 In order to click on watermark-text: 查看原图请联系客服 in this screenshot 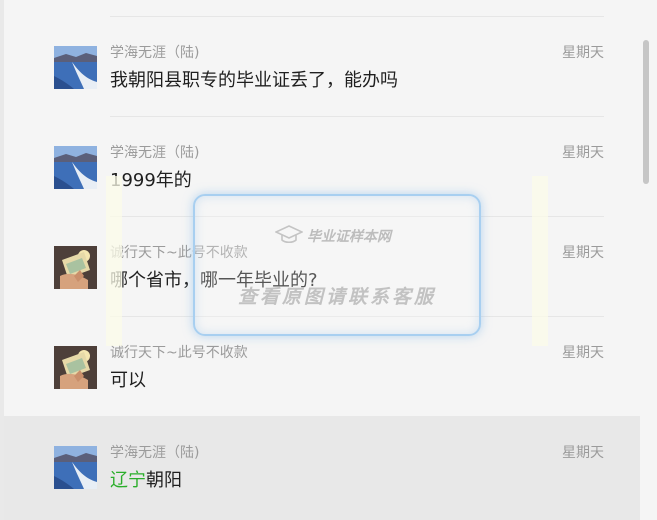, I will do `click(336, 297)`.